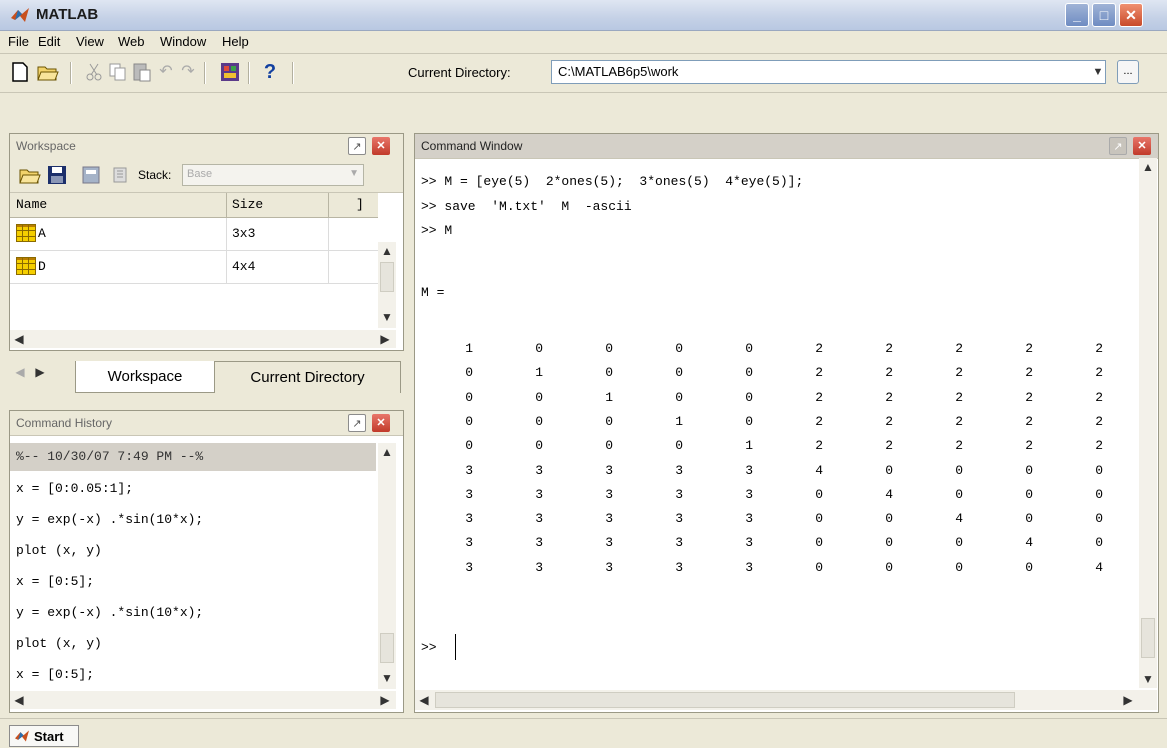 The width and height of the screenshot is (1167, 748). I want to click on menu-view: View, so click(90, 41).